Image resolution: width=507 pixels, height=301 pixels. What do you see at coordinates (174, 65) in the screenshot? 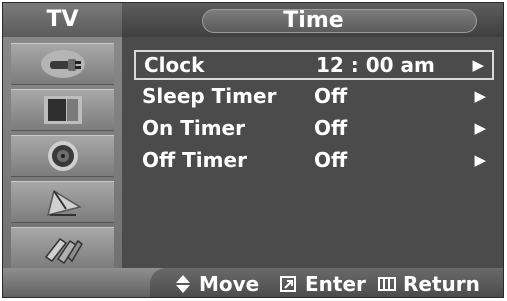
I see `menu-item-label: Clock` at bounding box center [174, 65].